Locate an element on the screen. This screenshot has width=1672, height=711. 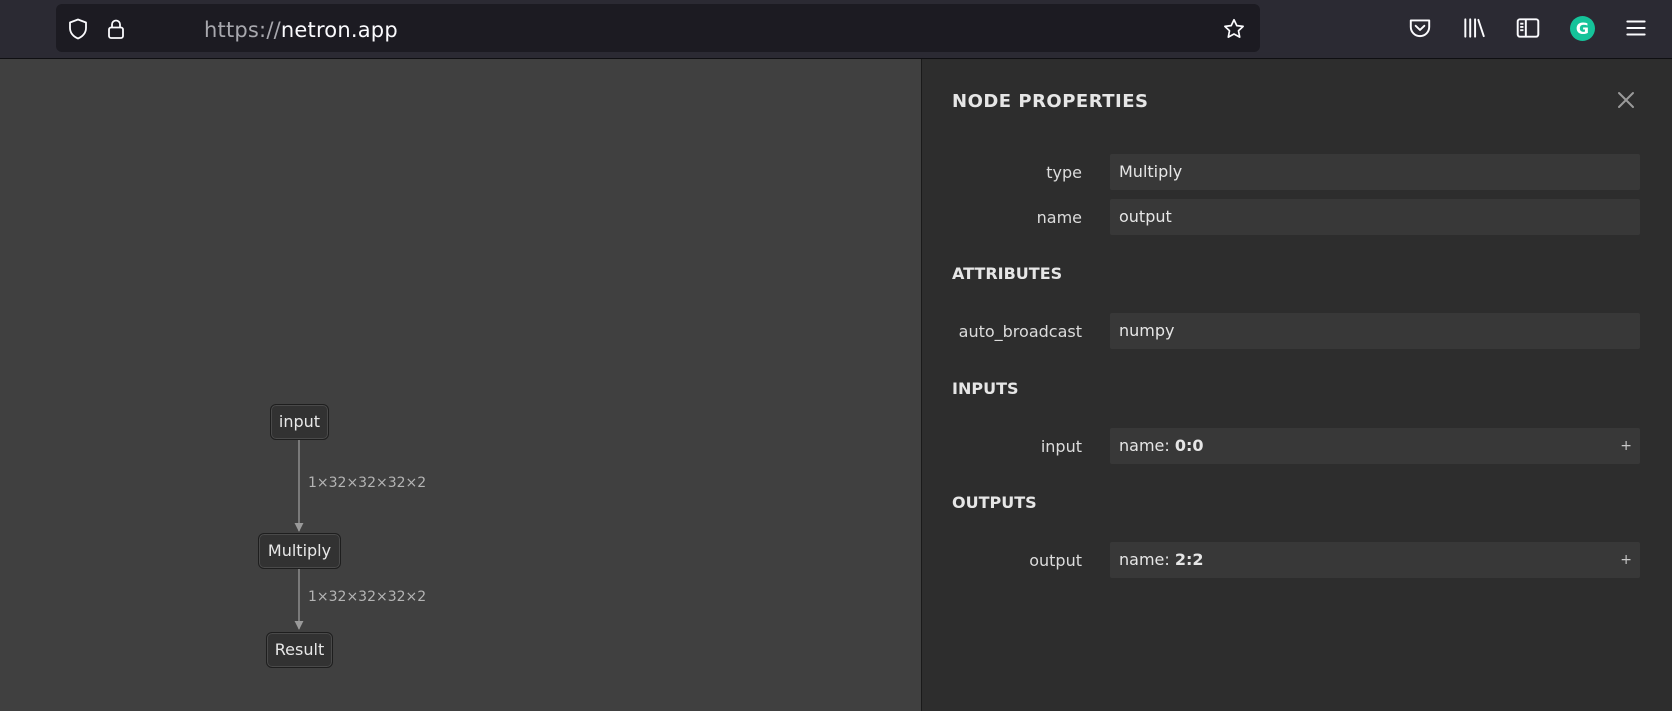
output-value: name: 2:2 + is located at coordinates (1375, 560).